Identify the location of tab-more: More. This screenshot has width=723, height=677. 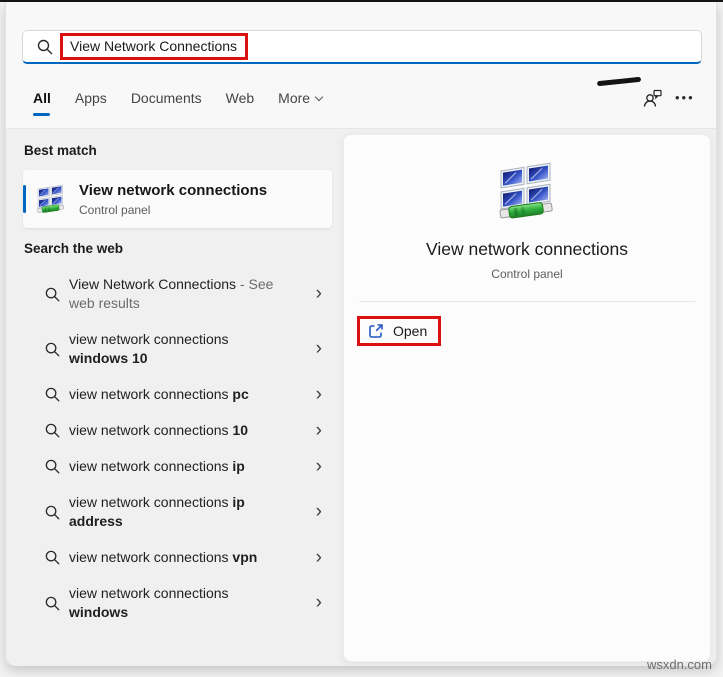
(300, 103).